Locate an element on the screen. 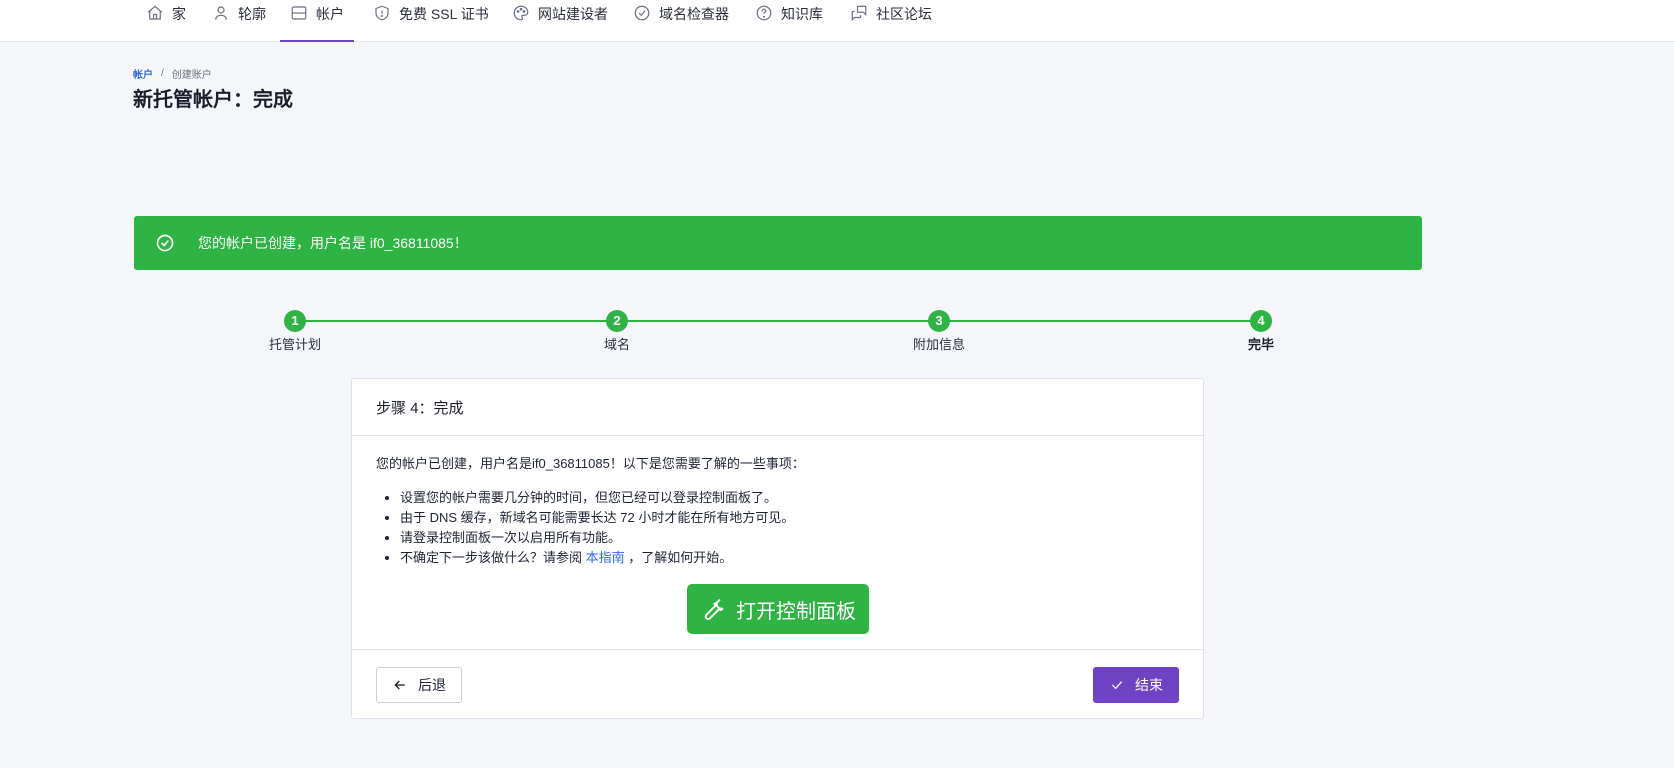 Image resolution: width=1674 pixels, height=768 pixels. nav-item-home: 家 is located at coordinates (166, 21).